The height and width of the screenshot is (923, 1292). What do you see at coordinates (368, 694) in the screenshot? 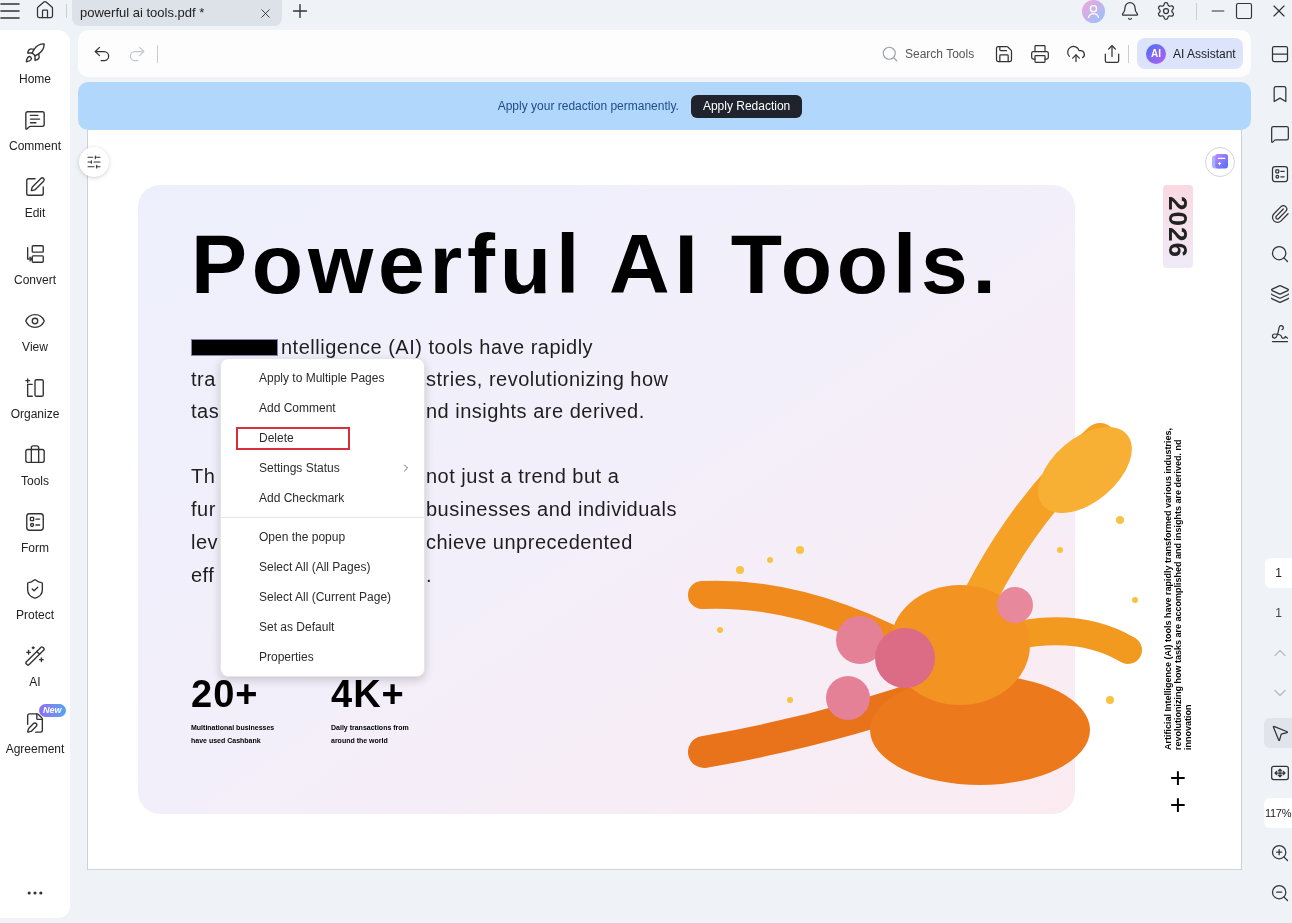
I see `stat-value: 4K+` at bounding box center [368, 694].